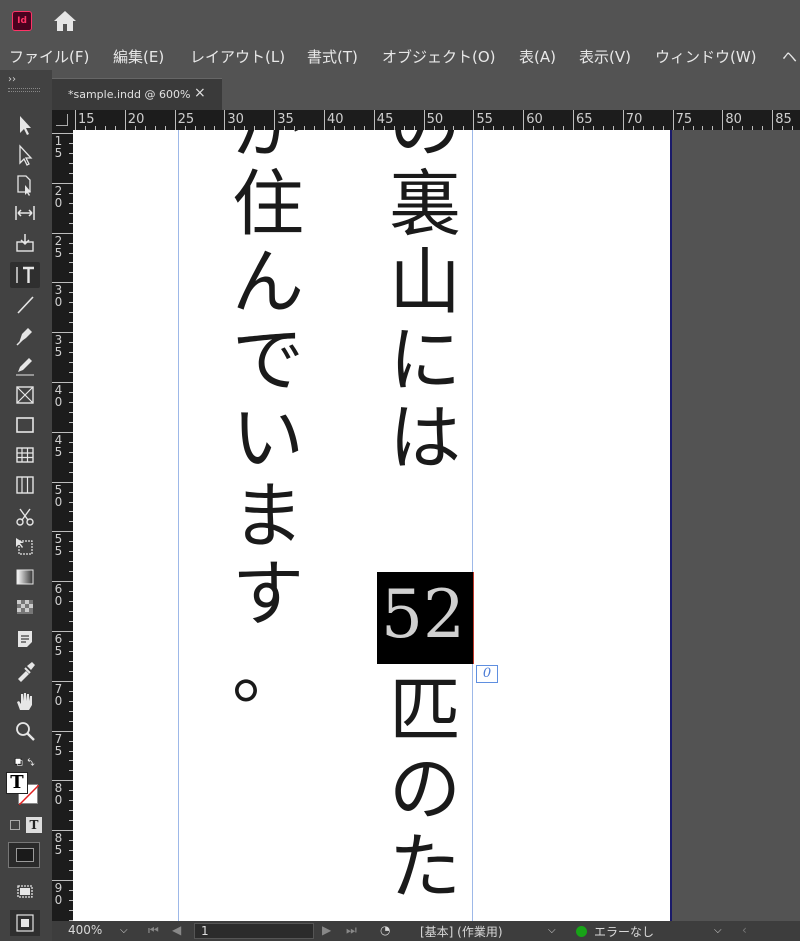  I want to click on ruler-label: 60, so click(534, 119).